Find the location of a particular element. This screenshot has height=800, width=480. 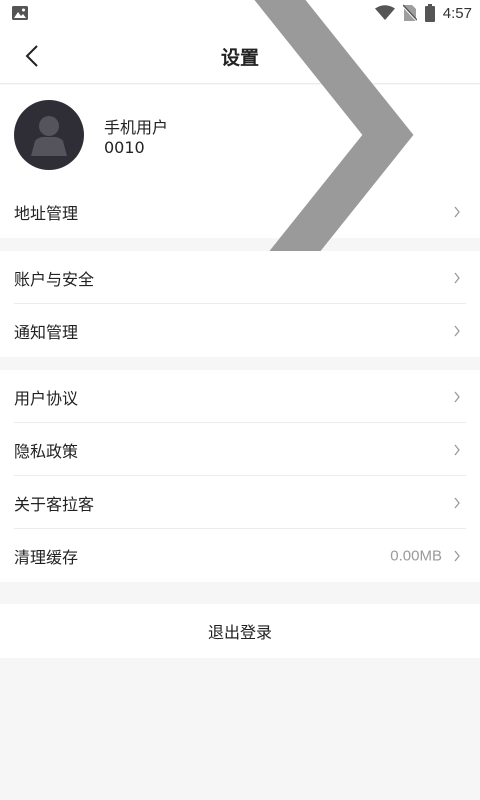

settings-item-label: 账户与安全 is located at coordinates (54, 279).